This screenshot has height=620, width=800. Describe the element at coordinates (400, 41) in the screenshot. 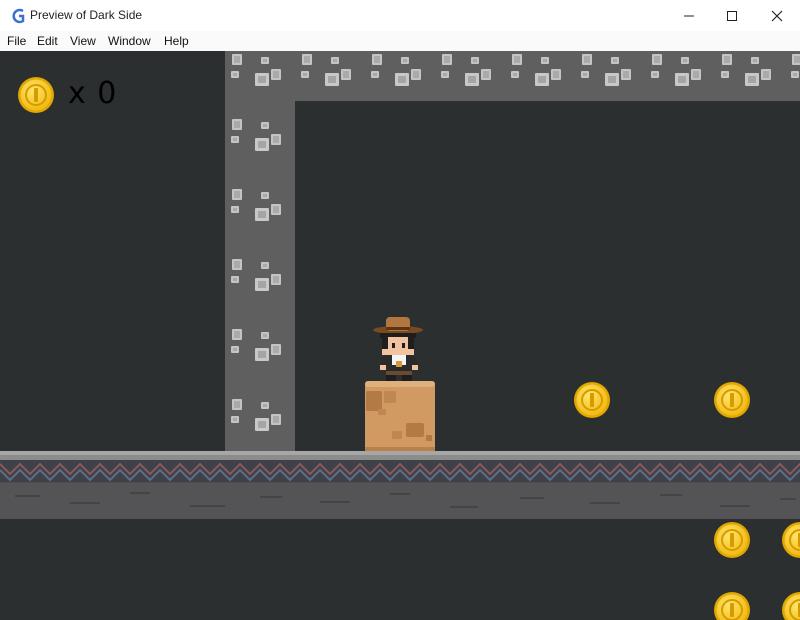

I see `menu-bar: File Edit View Window Help` at that location.